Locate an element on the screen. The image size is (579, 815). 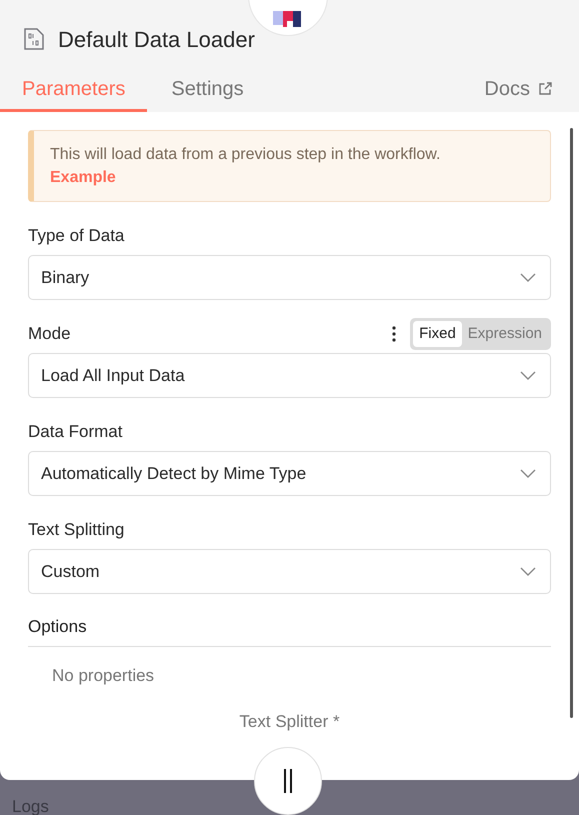
external-link-icon is located at coordinates (545, 88).